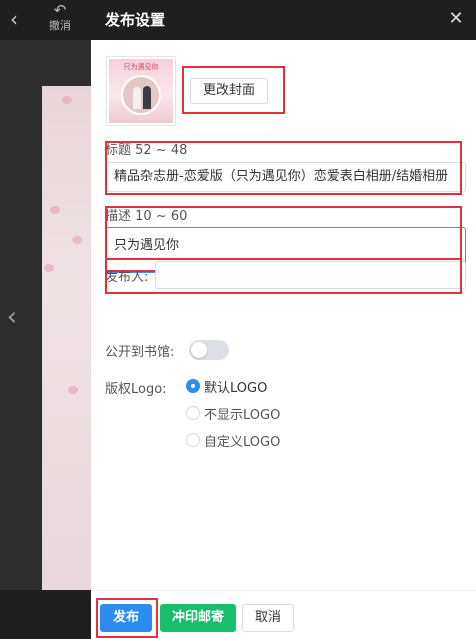 The width and height of the screenshot is (476, 639). What do you see at coordinates (236, 388) in the screenshot?
I see `logo-option-label: 默认LOGO` at bounding box center [236, 388].